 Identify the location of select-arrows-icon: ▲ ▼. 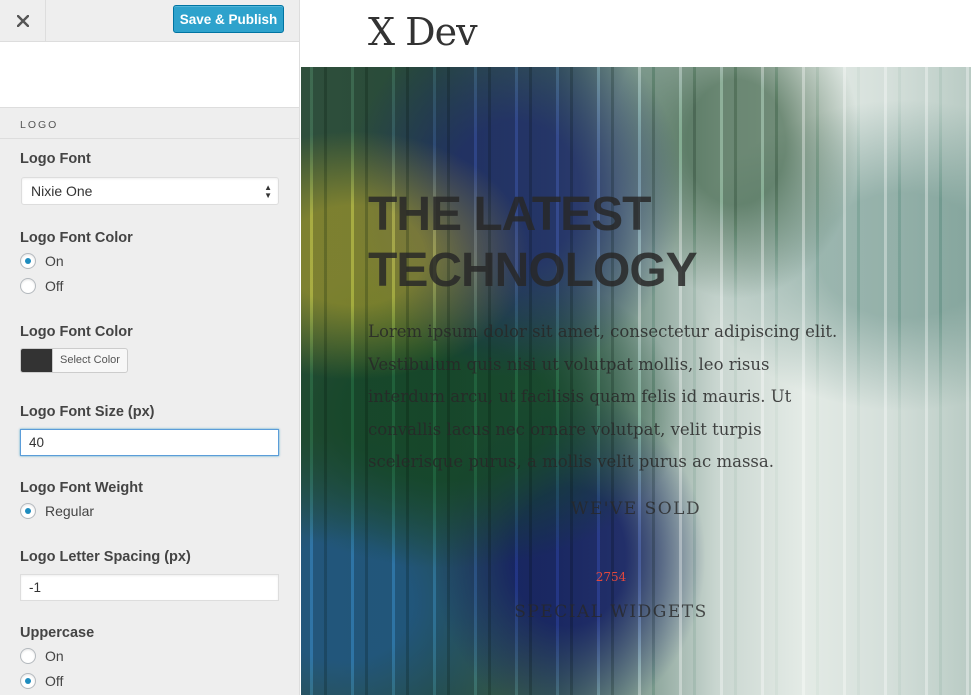
(268, 191).